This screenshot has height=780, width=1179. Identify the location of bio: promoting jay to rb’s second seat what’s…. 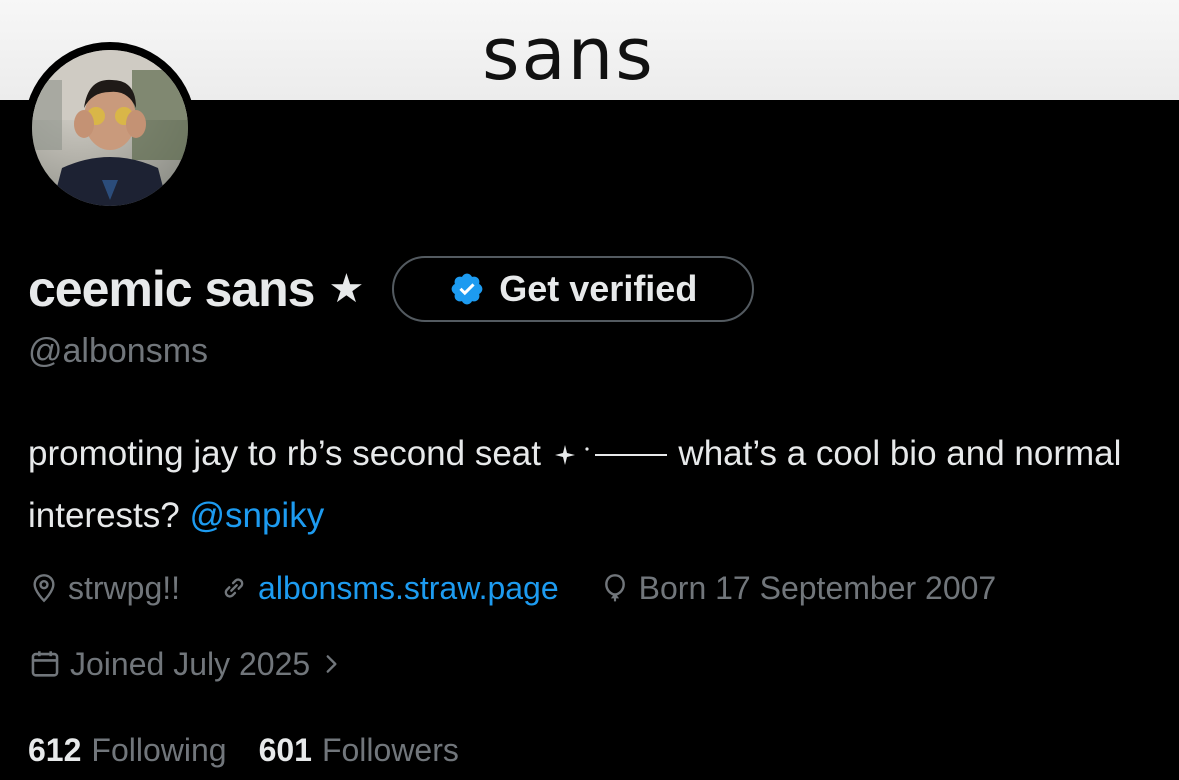
(593, 485).